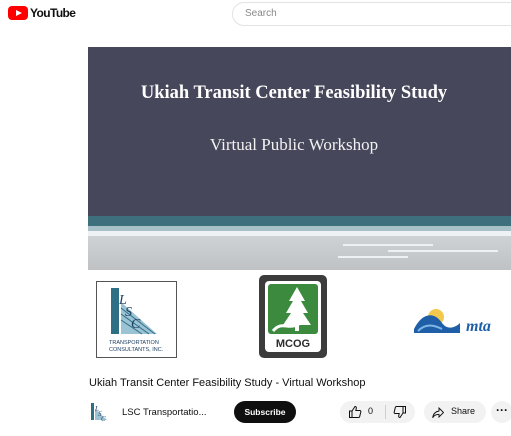 This screenshot has height=436, width=511. What do you see at coordinates (18, 13) in the screenshot?
I see `youtube-play-icon` at bounding box center [18, 13].